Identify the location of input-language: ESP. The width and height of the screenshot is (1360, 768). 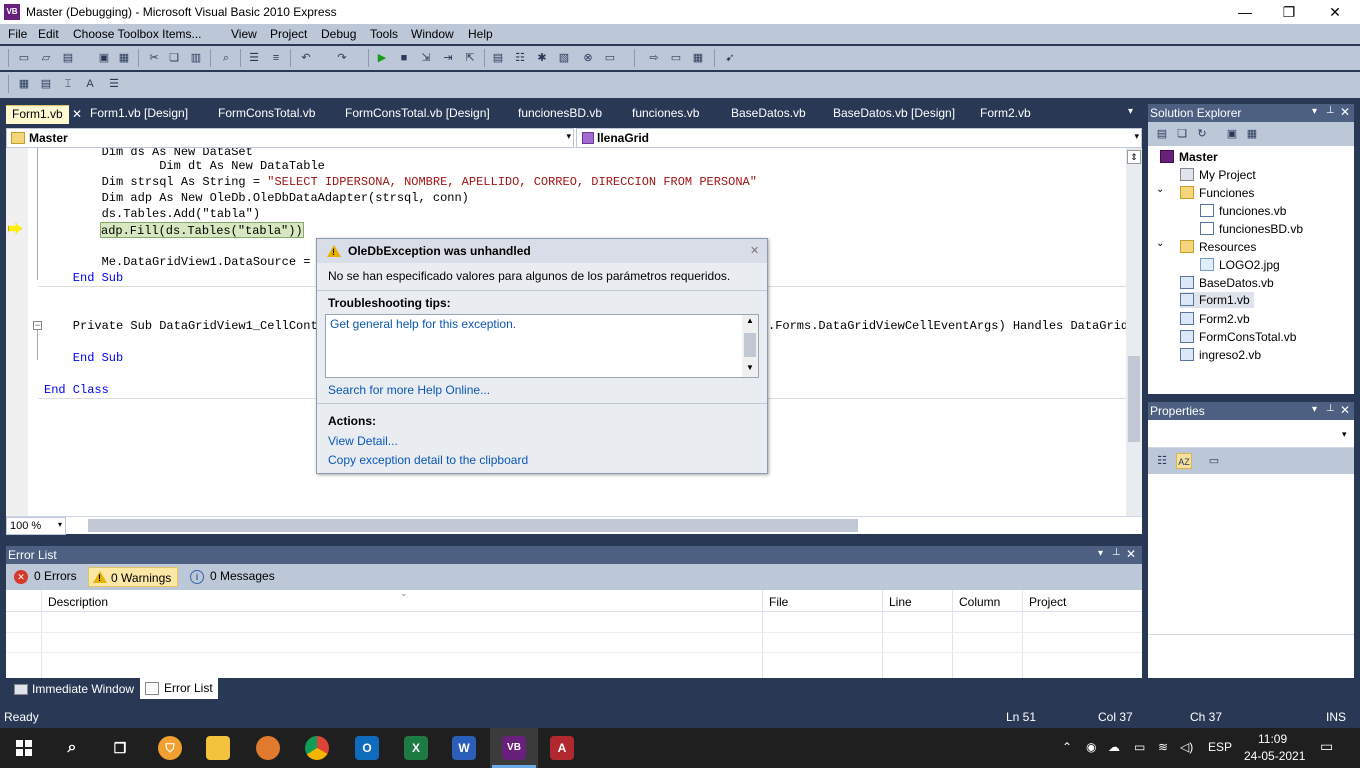
(1220, 747).